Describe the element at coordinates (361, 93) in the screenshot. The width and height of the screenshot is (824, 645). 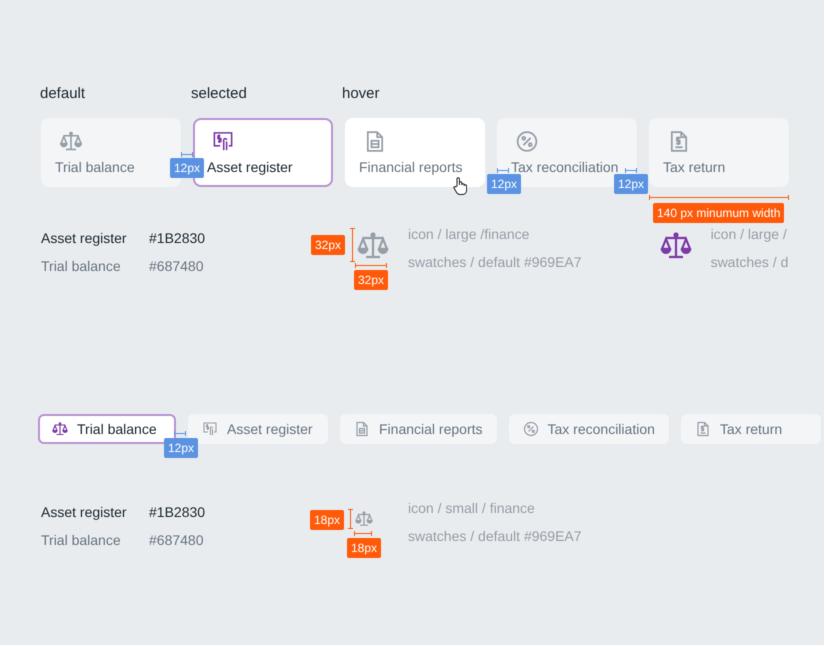
I see `state-label: hover` at that location.